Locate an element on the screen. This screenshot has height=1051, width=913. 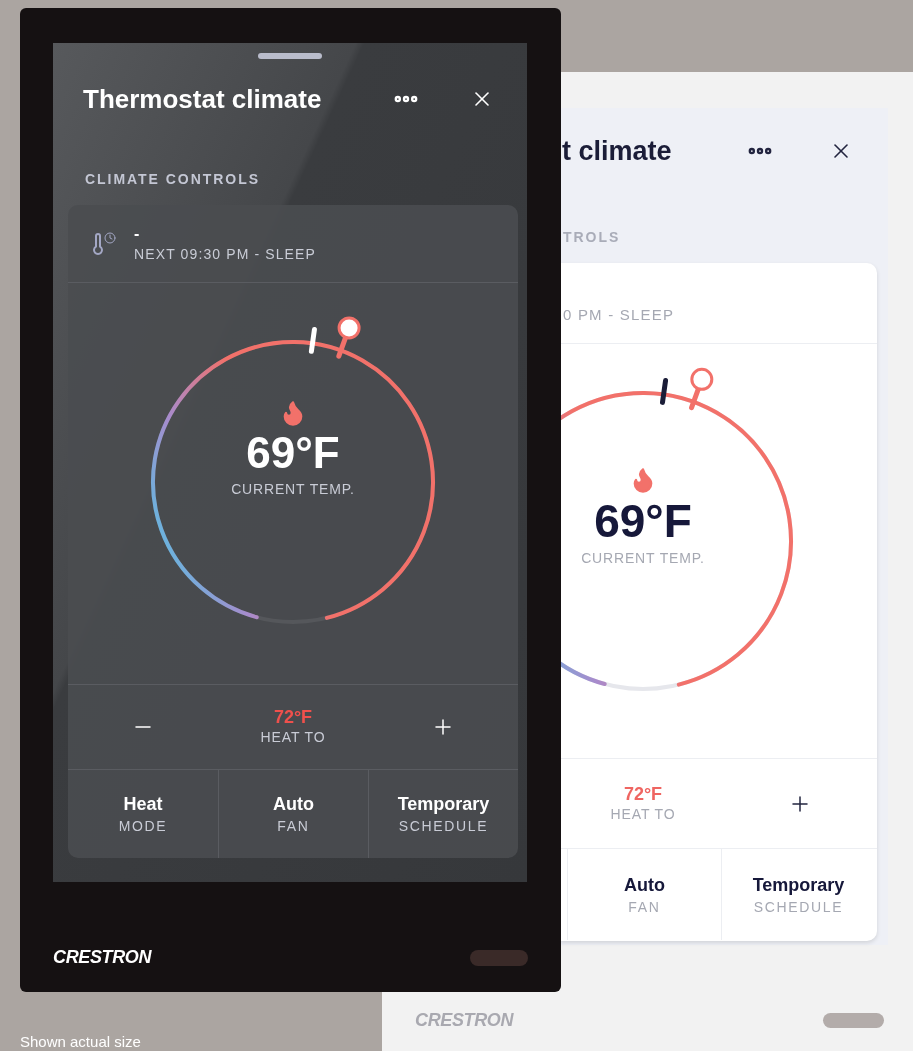
drag-handle is located at coordinates (290, 56).